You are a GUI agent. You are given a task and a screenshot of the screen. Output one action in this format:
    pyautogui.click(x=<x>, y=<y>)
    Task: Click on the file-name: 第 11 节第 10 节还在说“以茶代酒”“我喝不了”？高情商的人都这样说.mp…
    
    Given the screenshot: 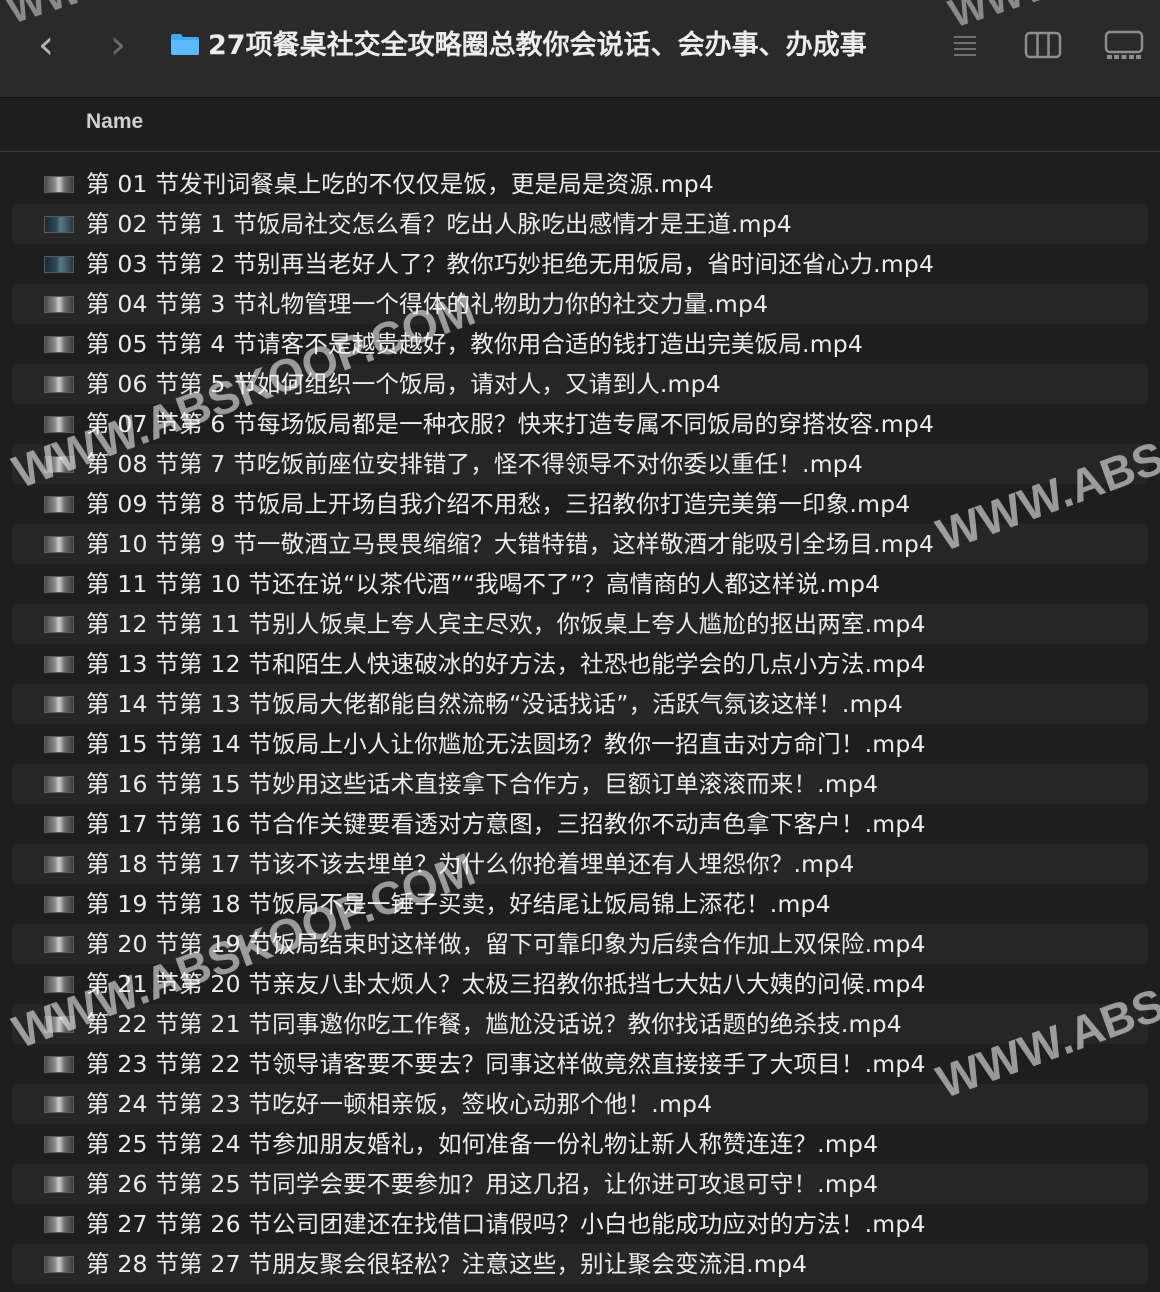 What is the action you would take?
    pyautogui.click(x=483, y=584)
    